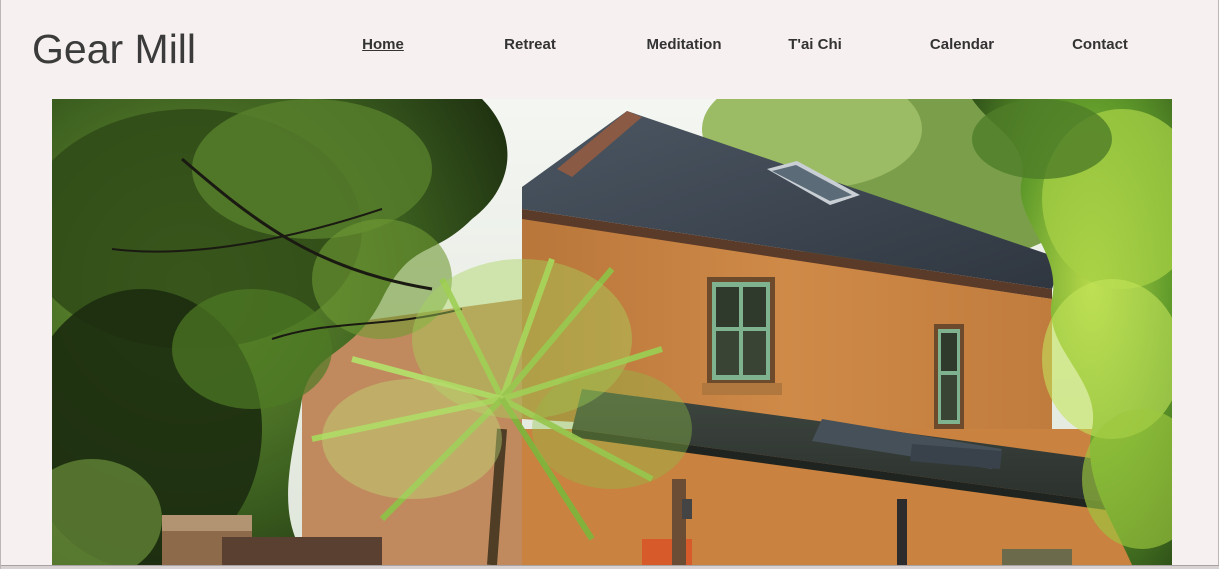 The height and width of the screenshot is (569, 1219). What do you see at coordinates (1100, 44) in the screenshot?
I see `nav-link-contact: Contact` at bounding box center [1100, 44].